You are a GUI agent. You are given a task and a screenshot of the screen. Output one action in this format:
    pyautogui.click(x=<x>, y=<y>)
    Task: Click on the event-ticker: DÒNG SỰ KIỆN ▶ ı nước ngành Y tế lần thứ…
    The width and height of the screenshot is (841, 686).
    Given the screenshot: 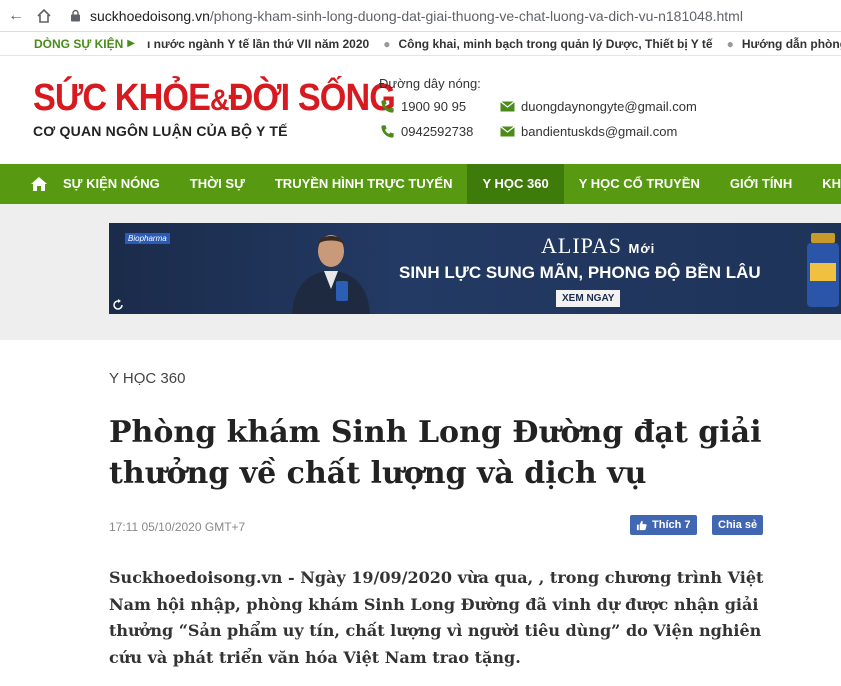 What is the action you would take?
    pyautogui.click(x=420, y=44)
    